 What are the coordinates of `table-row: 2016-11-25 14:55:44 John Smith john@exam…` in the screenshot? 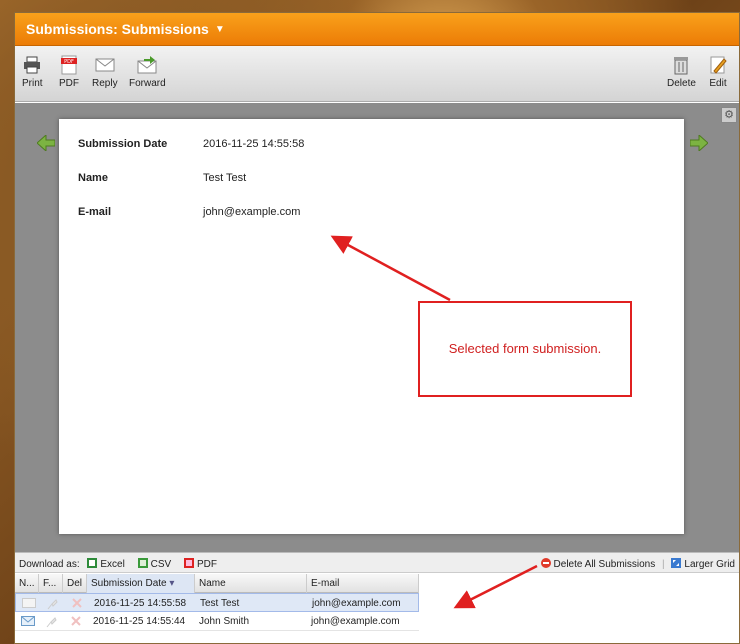 It's located at (217, 621).